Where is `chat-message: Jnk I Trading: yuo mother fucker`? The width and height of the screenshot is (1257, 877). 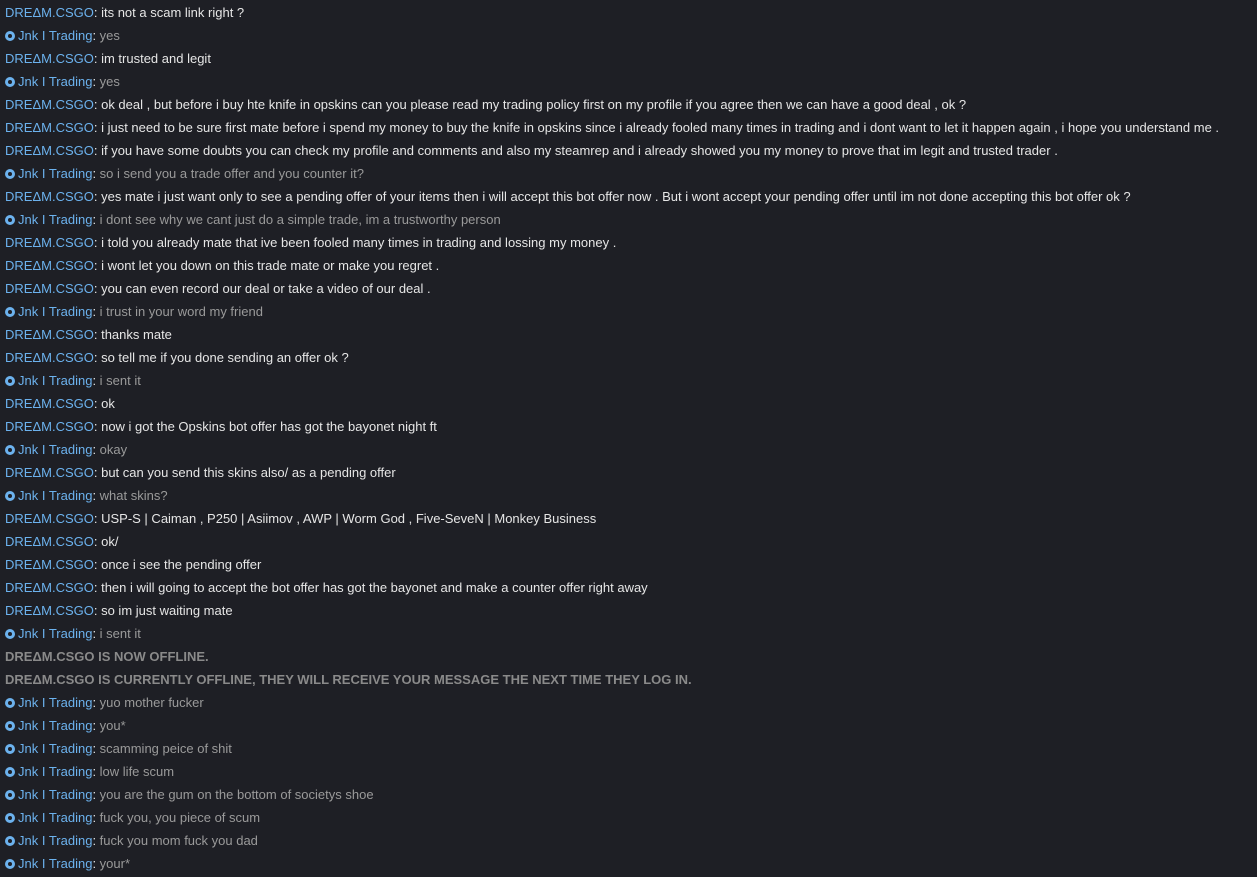 chat-message: Jnk I Trading: yuo mother fucker is located at coordinates (628, 702).